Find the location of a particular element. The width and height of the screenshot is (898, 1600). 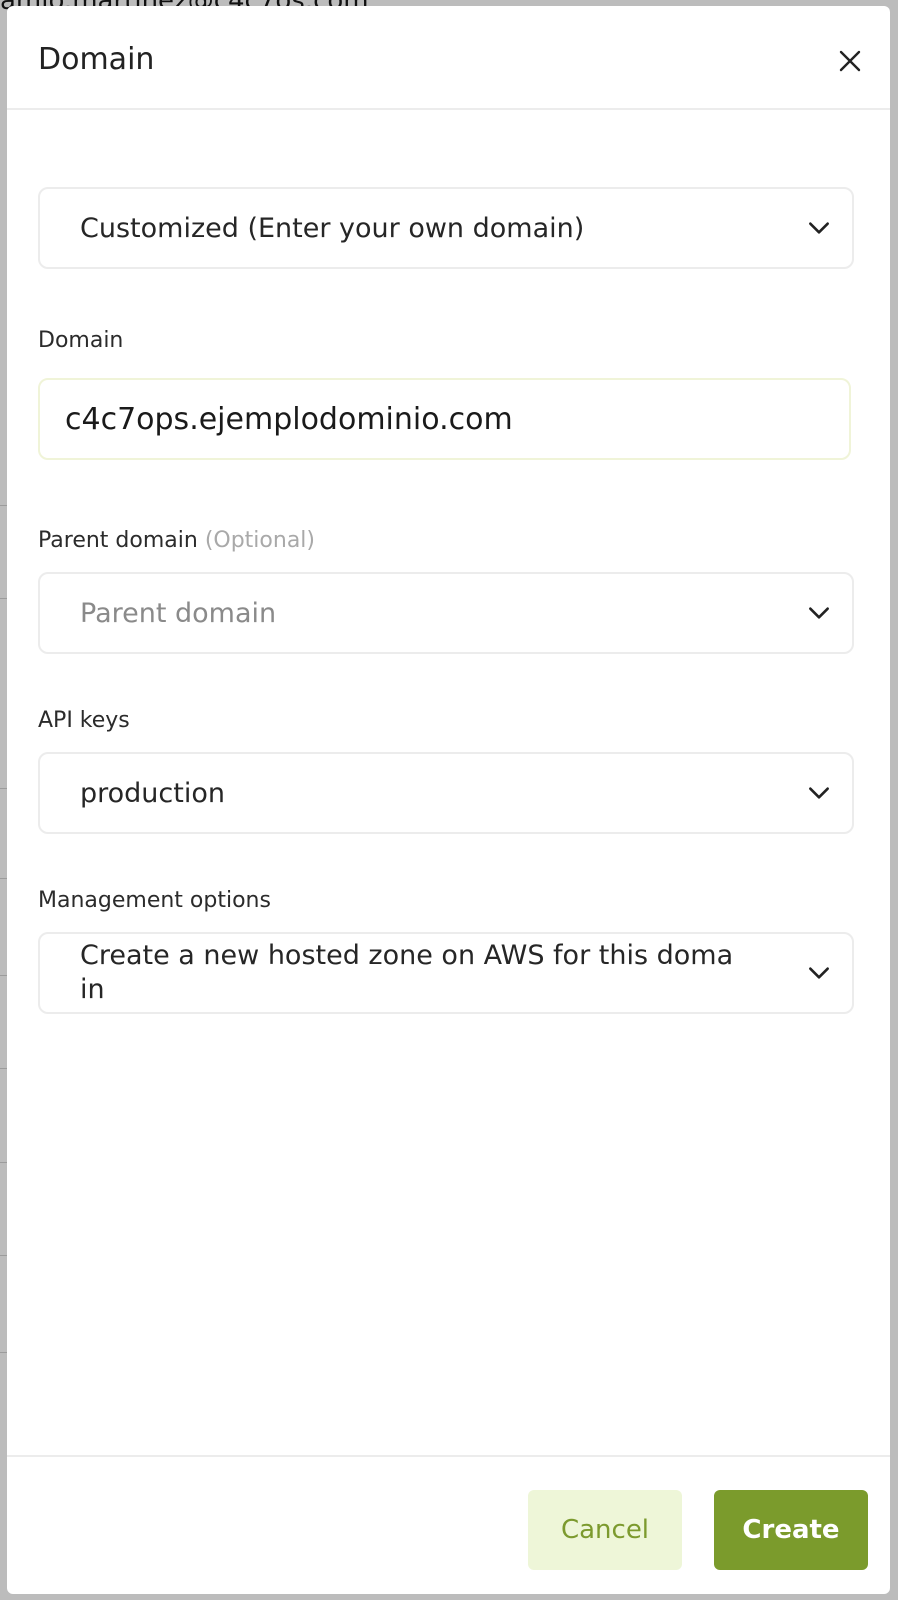

close-button is located at coordinates (850, 61).